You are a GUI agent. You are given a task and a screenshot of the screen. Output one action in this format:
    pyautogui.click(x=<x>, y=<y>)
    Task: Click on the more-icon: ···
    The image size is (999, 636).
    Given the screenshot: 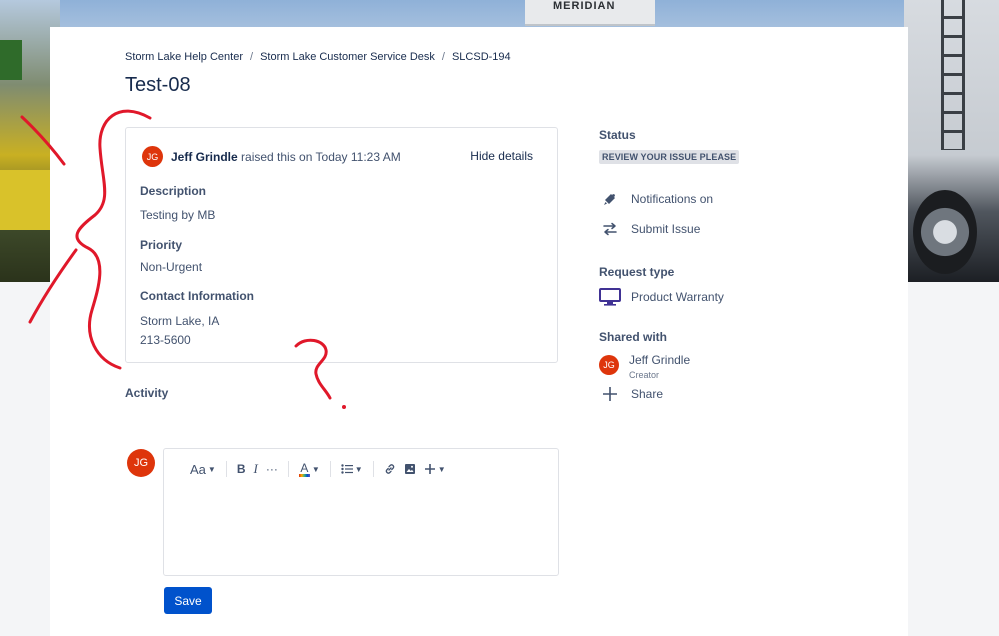 What is the action you would take?
    pyautogui.click(x=271, y=469)
    